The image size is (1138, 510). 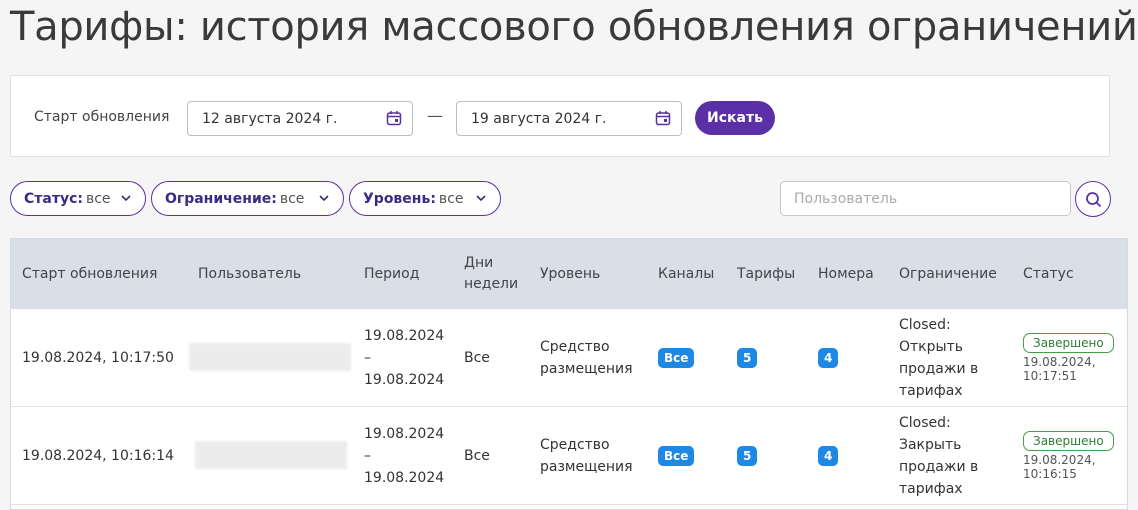 What do you see at coordinates (1059, 466) in the screenshot?
I see `status-time: 19.08.2024, 10:16:15` at bounding box center [1059, 466].